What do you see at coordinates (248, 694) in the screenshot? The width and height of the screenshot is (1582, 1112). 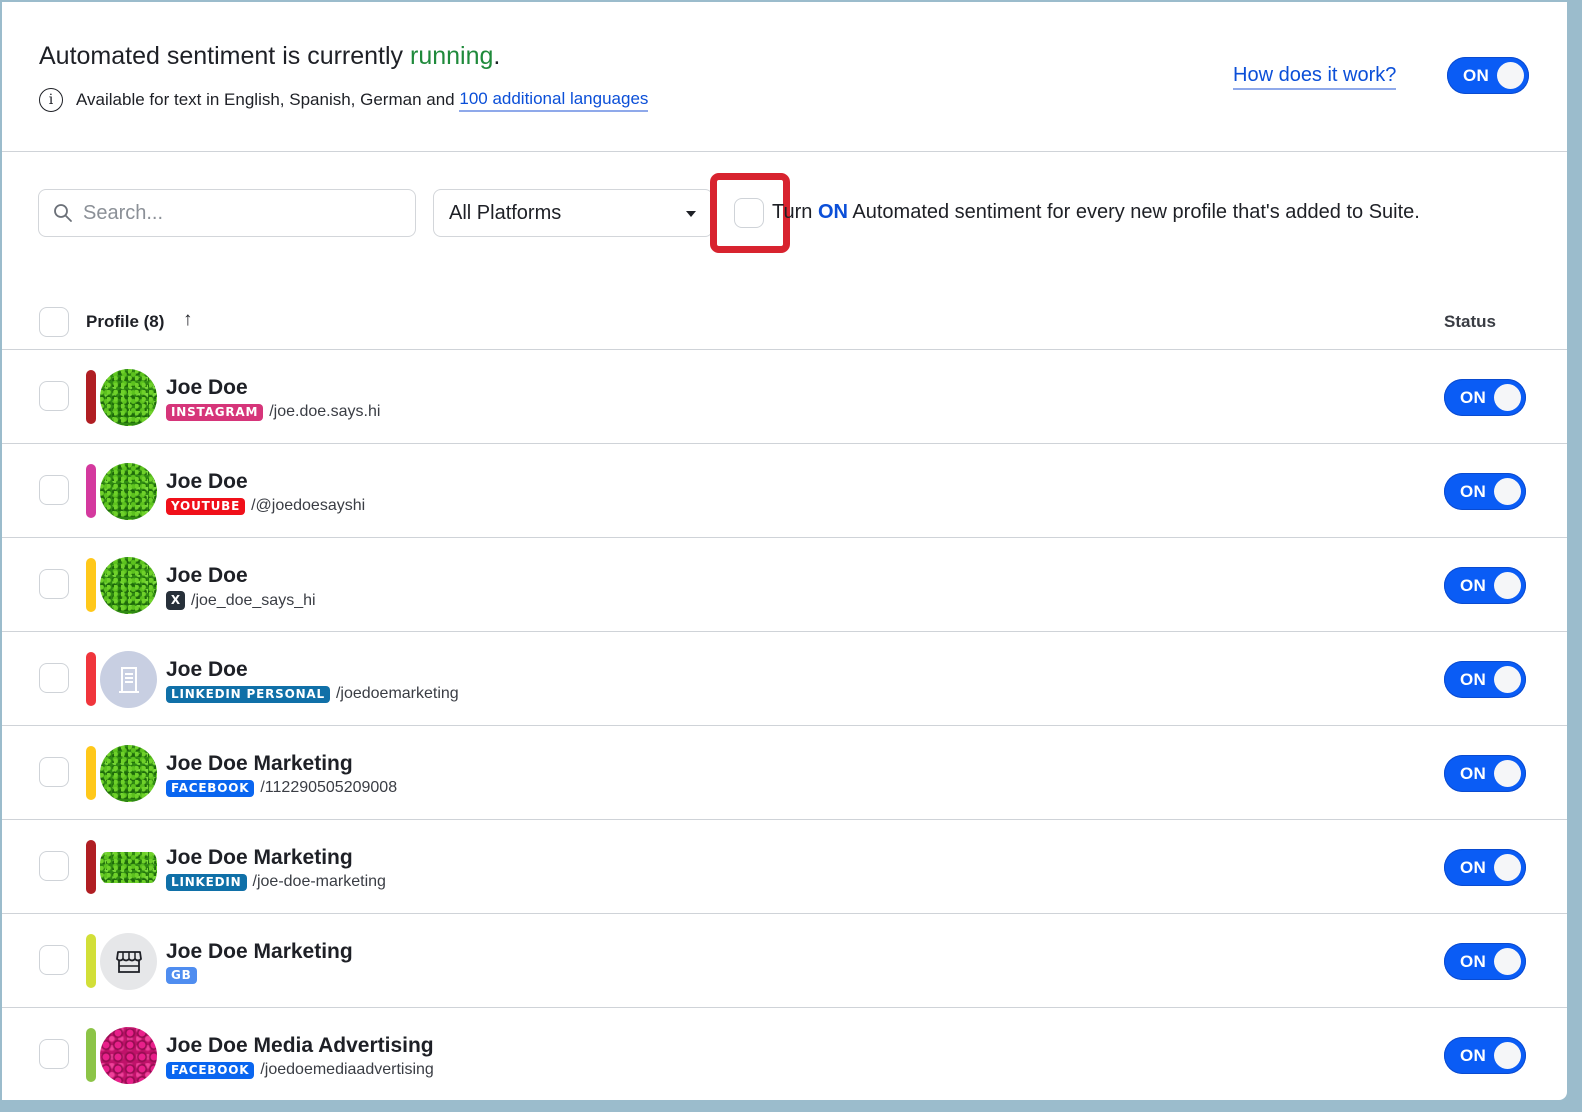 I see `platform-badge: LINKEDIN PERSONAL` at bounding box center [248, 694].